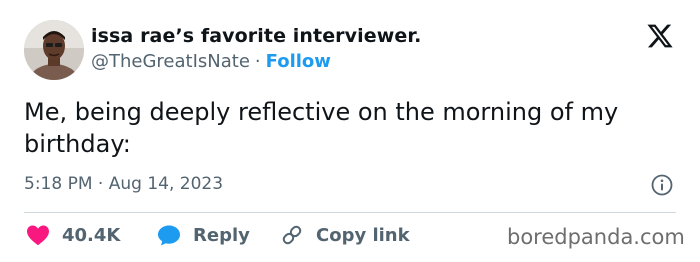 This screenshot has height=262, width=700. What do you see at coordinates (298, 61) in the screenshot?
I see `follow-button: Follow` at bounding box center [298, 61].